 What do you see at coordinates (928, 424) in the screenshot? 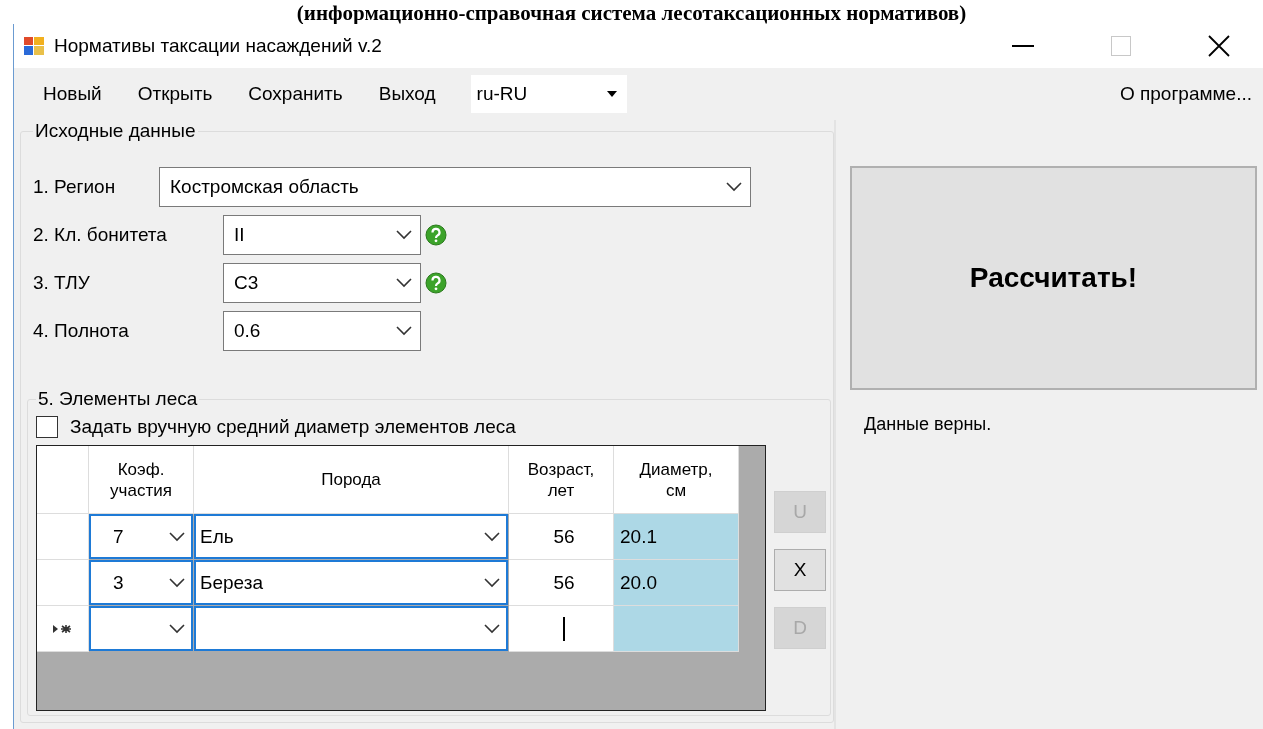
I see `status-text: Данные верны.` at bounding box center [928, 424].